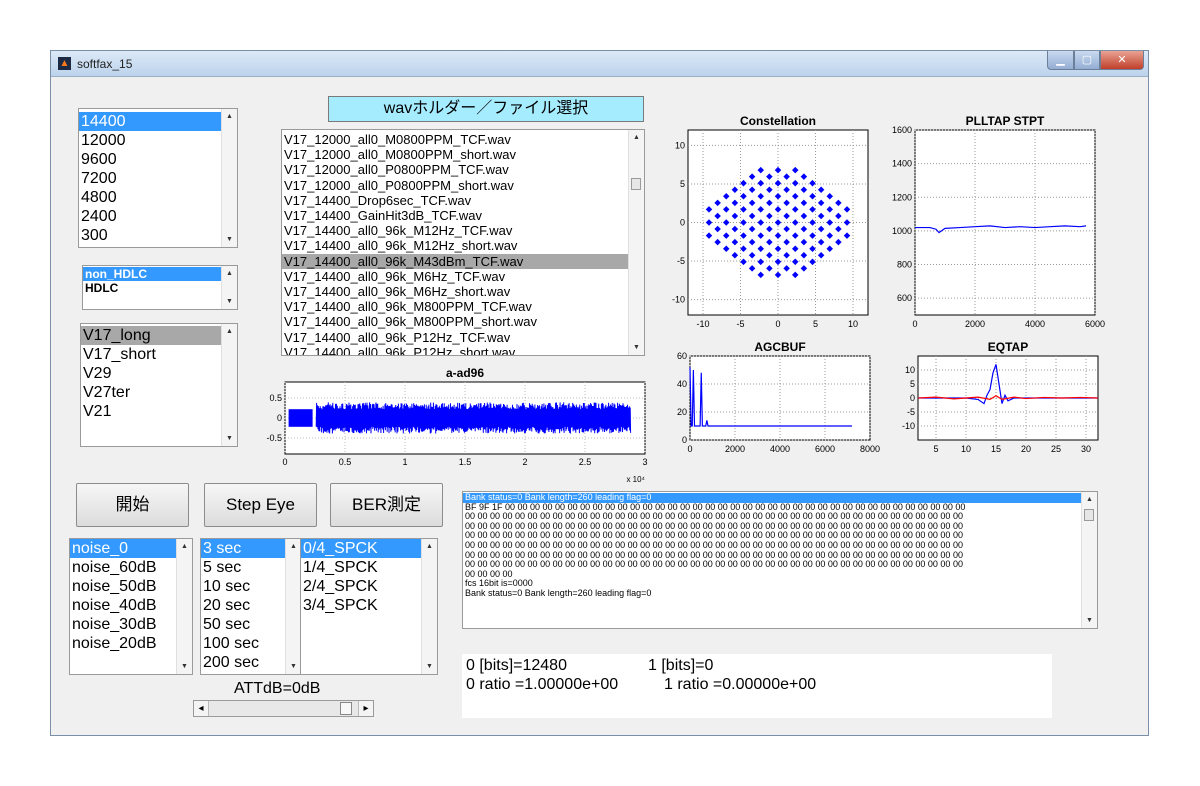  Describe the element at coordinates (243, 662) in the screenshot. I see `list-item: 200 sec` at that location.